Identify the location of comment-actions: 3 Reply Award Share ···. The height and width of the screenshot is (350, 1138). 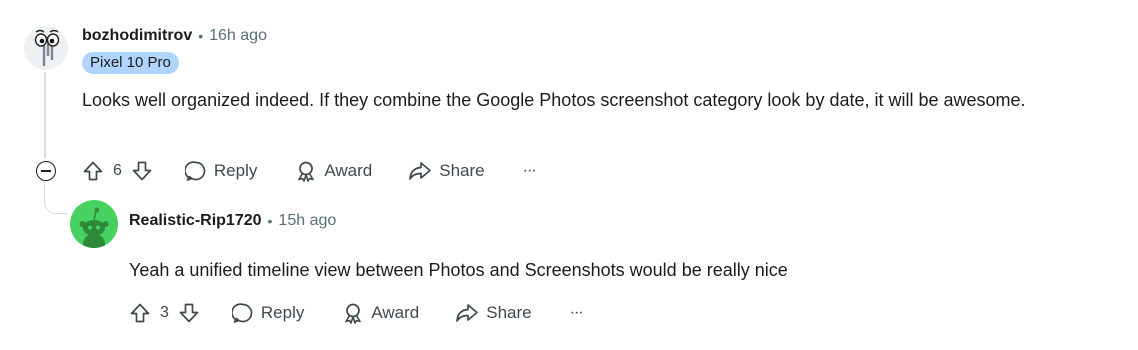
(356, 313).